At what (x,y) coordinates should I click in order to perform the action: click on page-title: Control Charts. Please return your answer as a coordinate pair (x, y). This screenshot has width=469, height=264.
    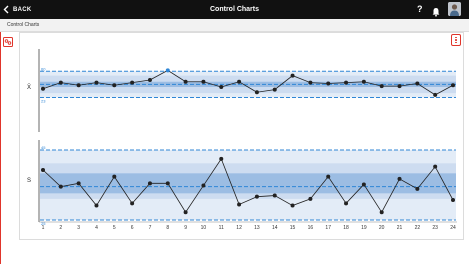
    Looking at the image, I should click on (234, 9).